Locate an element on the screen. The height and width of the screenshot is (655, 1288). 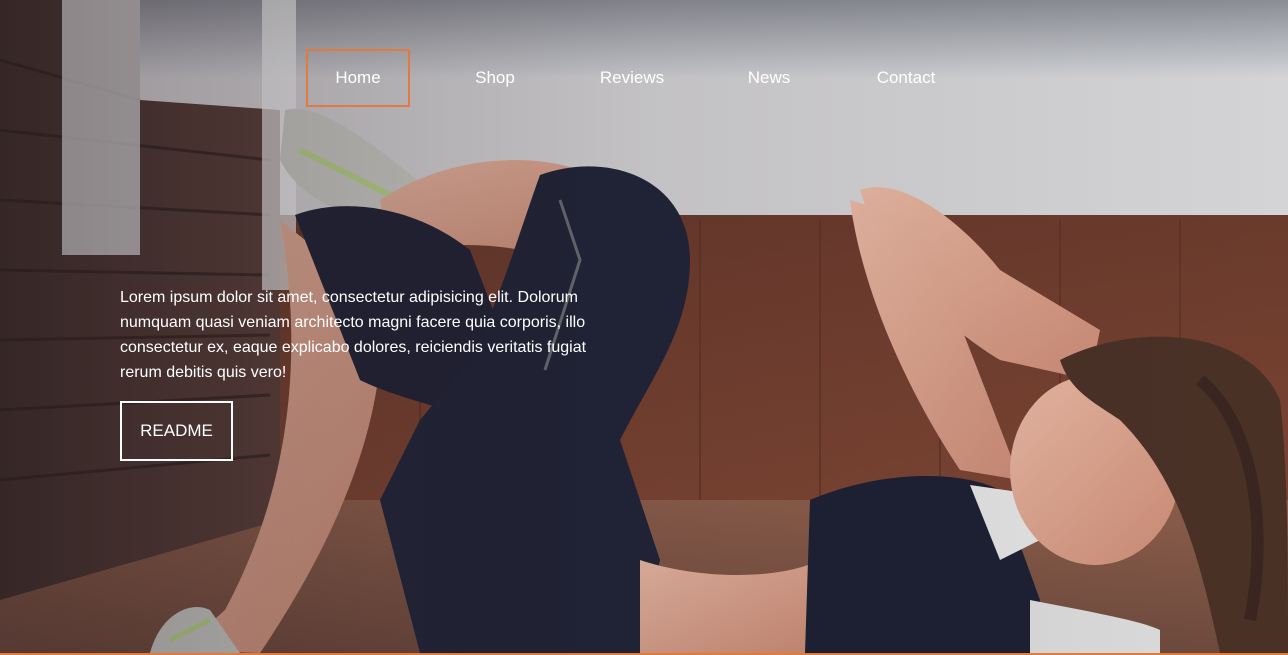
nav-item-contact: Contact is located at coordinates (906, 78).